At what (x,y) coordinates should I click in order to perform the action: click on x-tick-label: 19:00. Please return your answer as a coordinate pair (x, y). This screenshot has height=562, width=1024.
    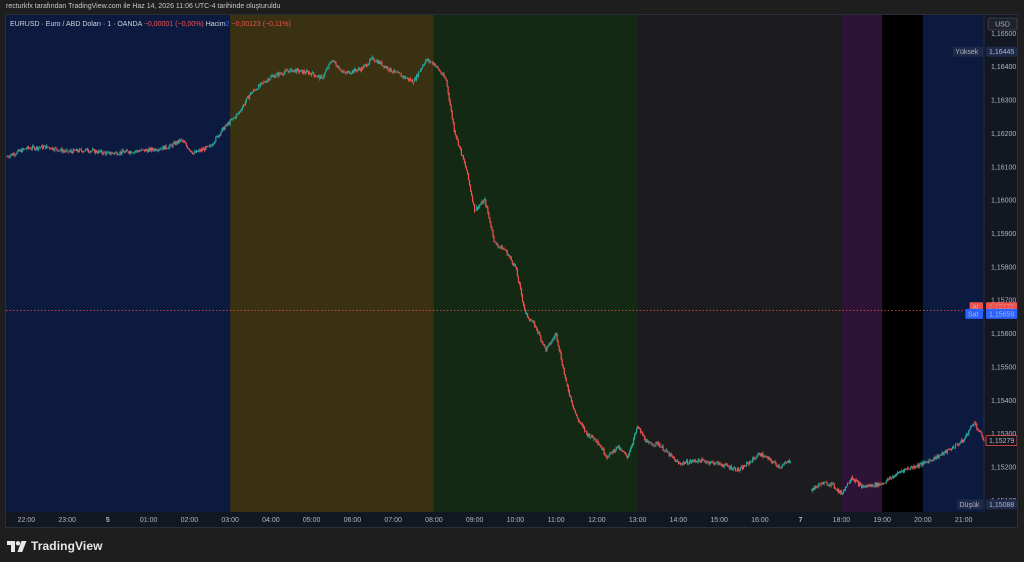
    Looking at the image, I should click on (882, 520).